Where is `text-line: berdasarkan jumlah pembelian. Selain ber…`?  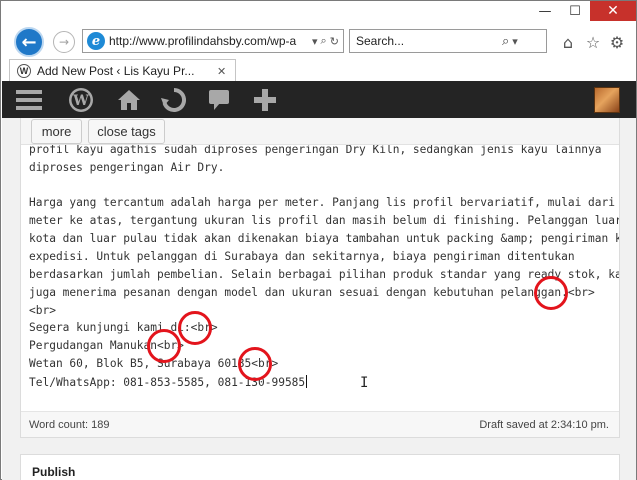 text-line: berdasarkan jumlah pembelian. Selain ber… is located at coordinates (324, 274).